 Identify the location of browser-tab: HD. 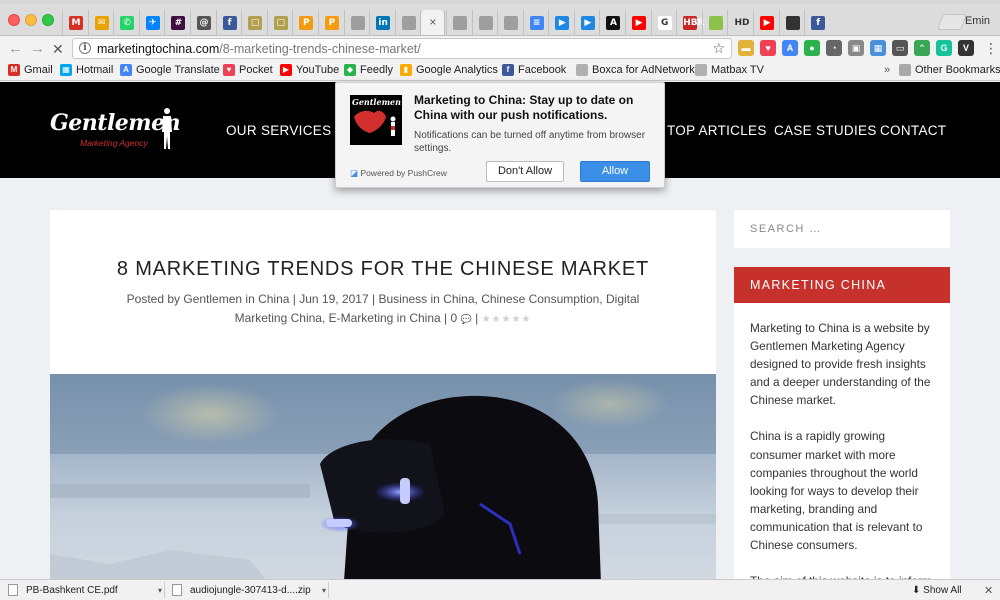
(739, 22).